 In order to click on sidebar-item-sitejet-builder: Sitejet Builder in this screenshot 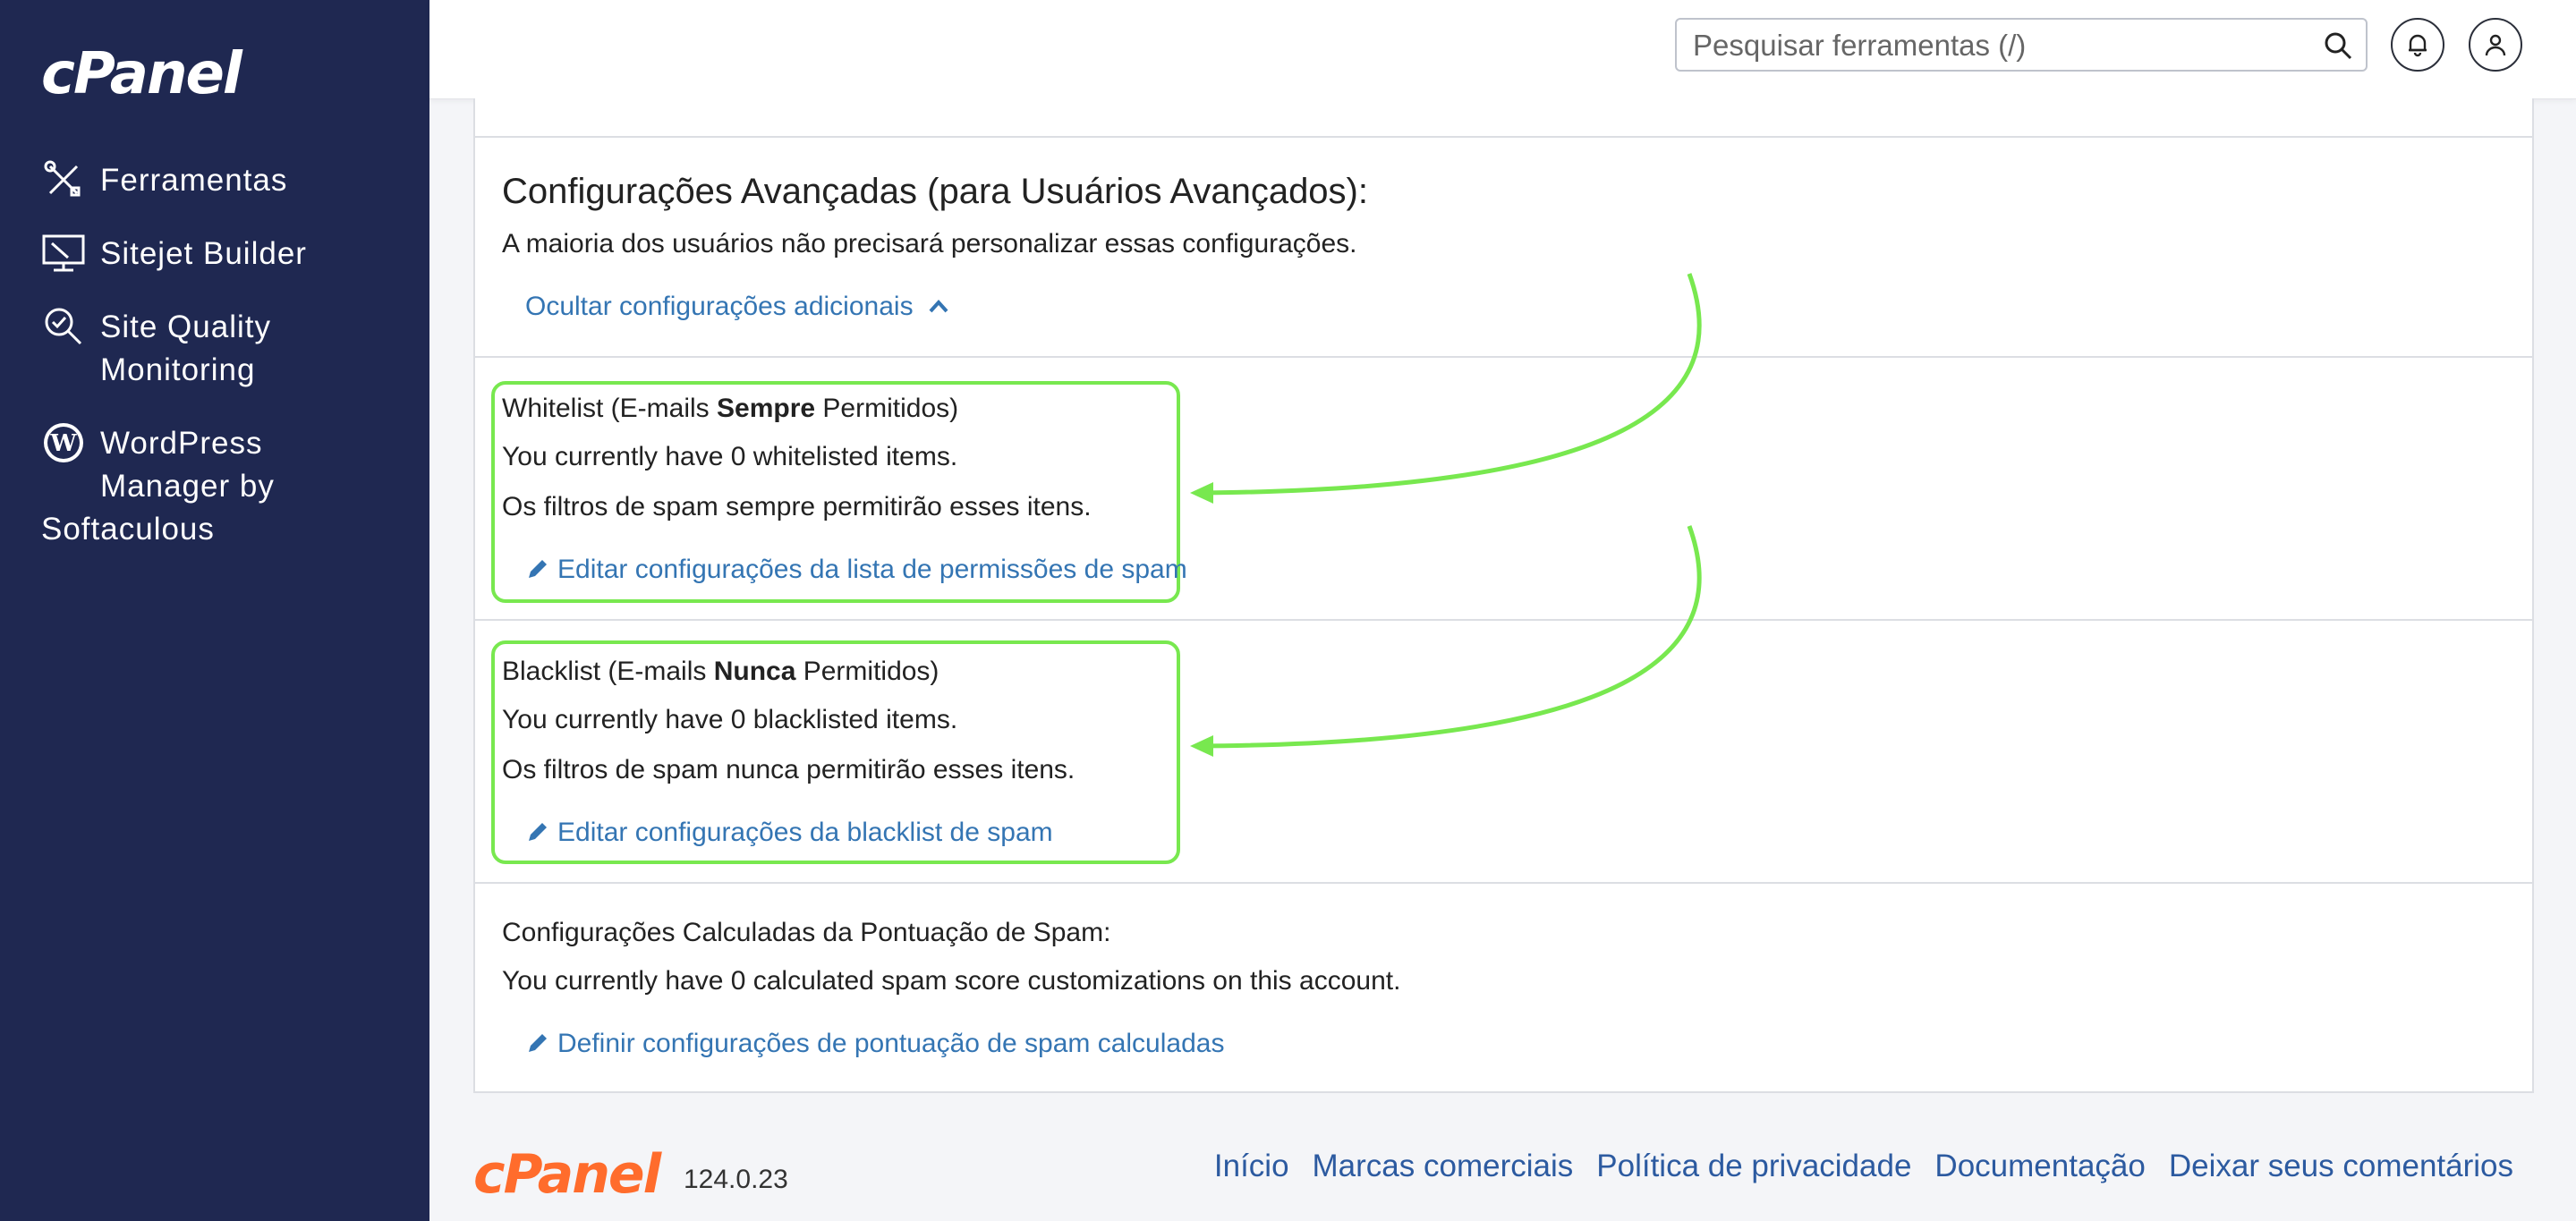, I will do `click(229, 254)`.